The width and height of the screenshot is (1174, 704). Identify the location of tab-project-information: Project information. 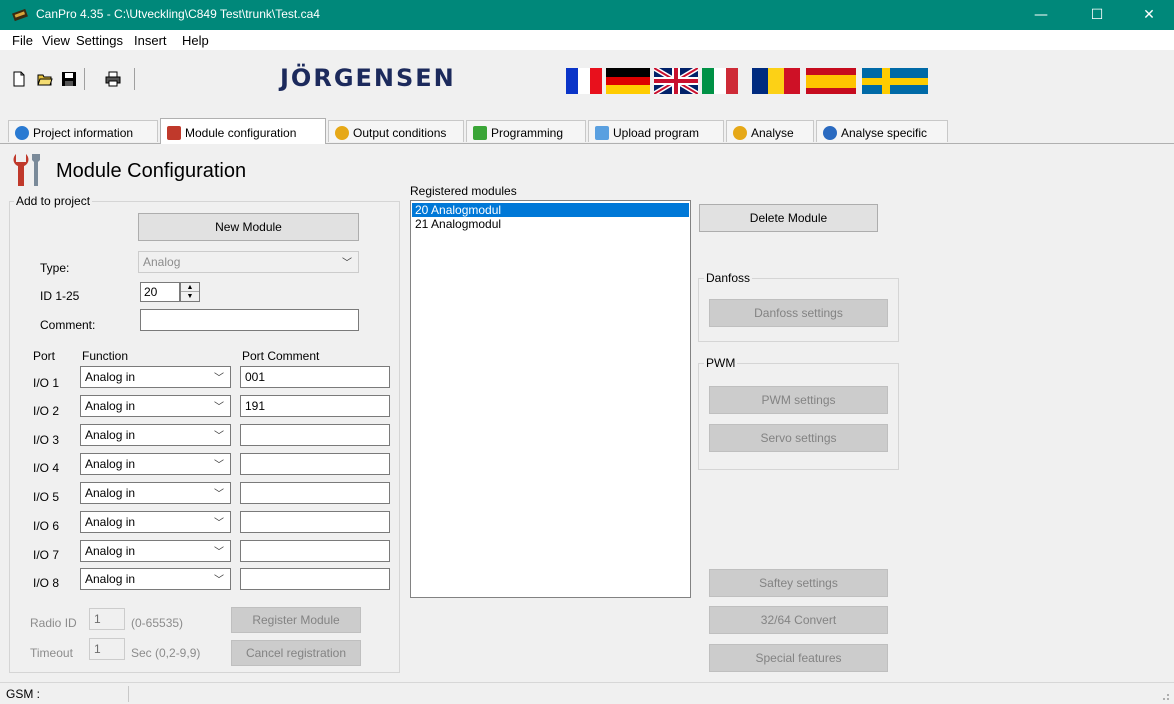
(83, 131).